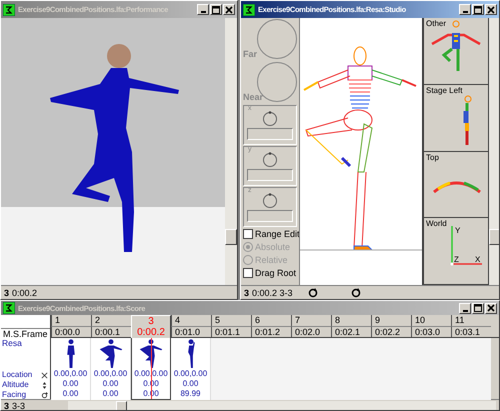  What do you see at coordinates (456, 118) in the screenshot?
I see `view-panel: Stage Left` at bounding box center [456, 118].